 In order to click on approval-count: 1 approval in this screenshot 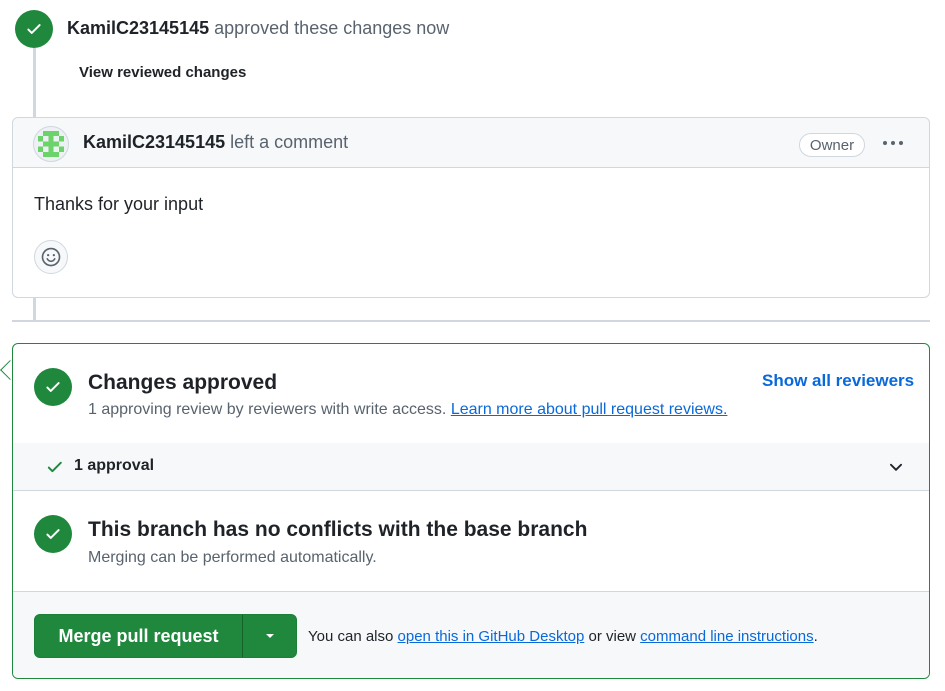, I will do `click(114, 465)`.